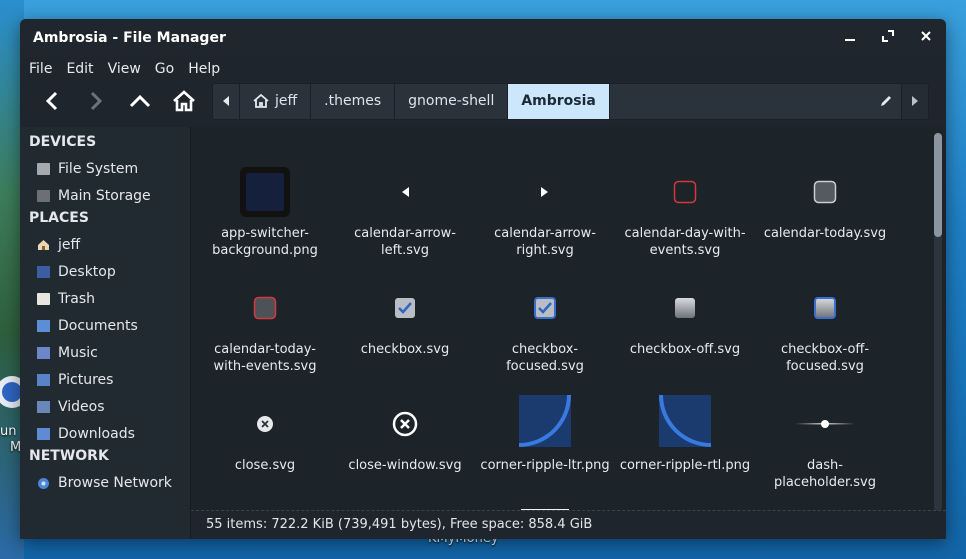 The height and width of the screenshot is (559, 966). What do you see at coordinates (938, 185) in the screenshot?
I see `scrollbar-thumb` at bounding box center [938, 185].